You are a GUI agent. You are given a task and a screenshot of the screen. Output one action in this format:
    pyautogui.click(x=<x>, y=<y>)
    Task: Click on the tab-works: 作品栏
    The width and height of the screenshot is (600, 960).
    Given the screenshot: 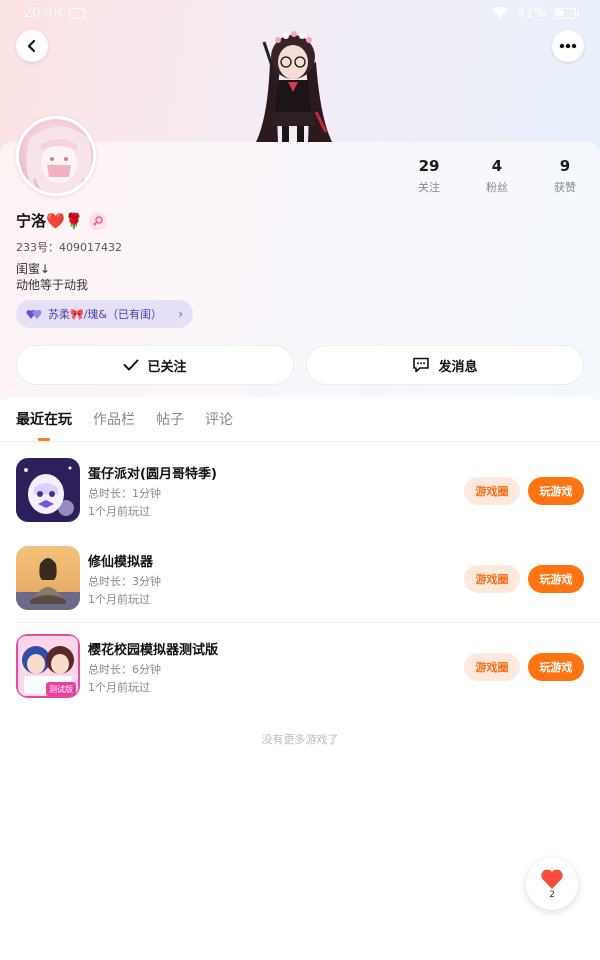 What is the action you would take?
    pyautogui.click(x=114, y=419)
    